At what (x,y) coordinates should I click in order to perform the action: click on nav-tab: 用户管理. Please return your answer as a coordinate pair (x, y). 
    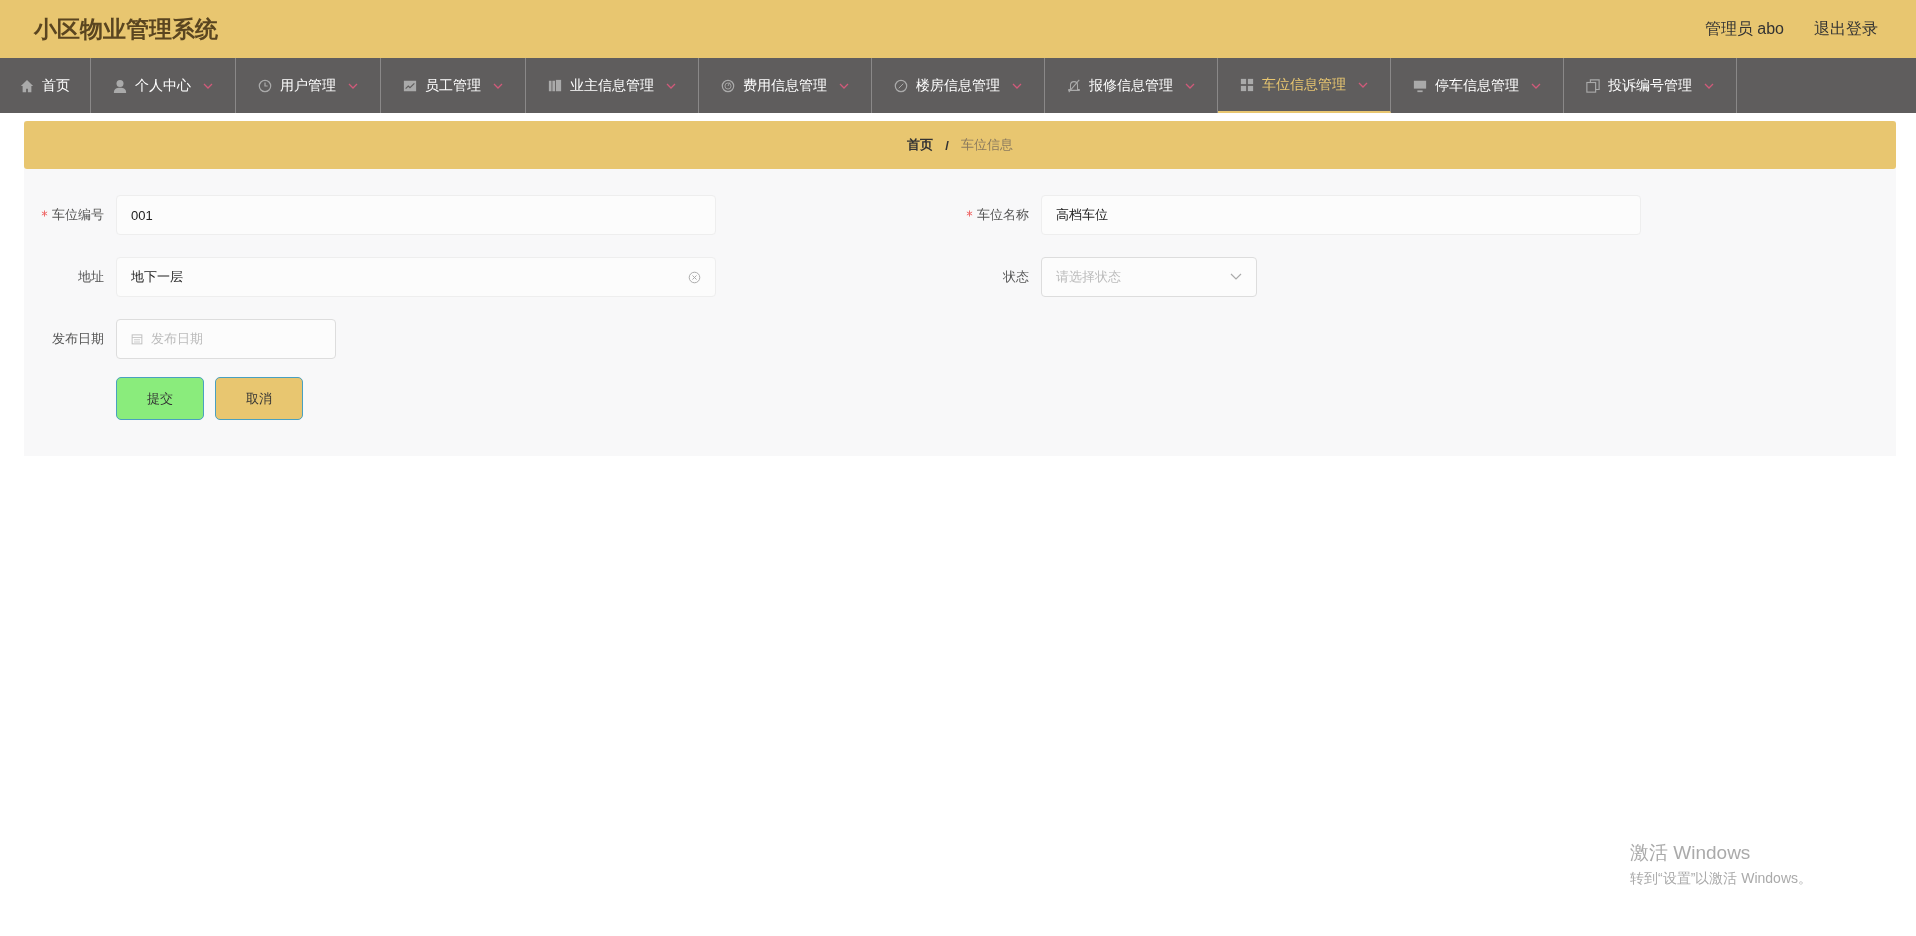
    Looking at the image, I should click on (308, 85).